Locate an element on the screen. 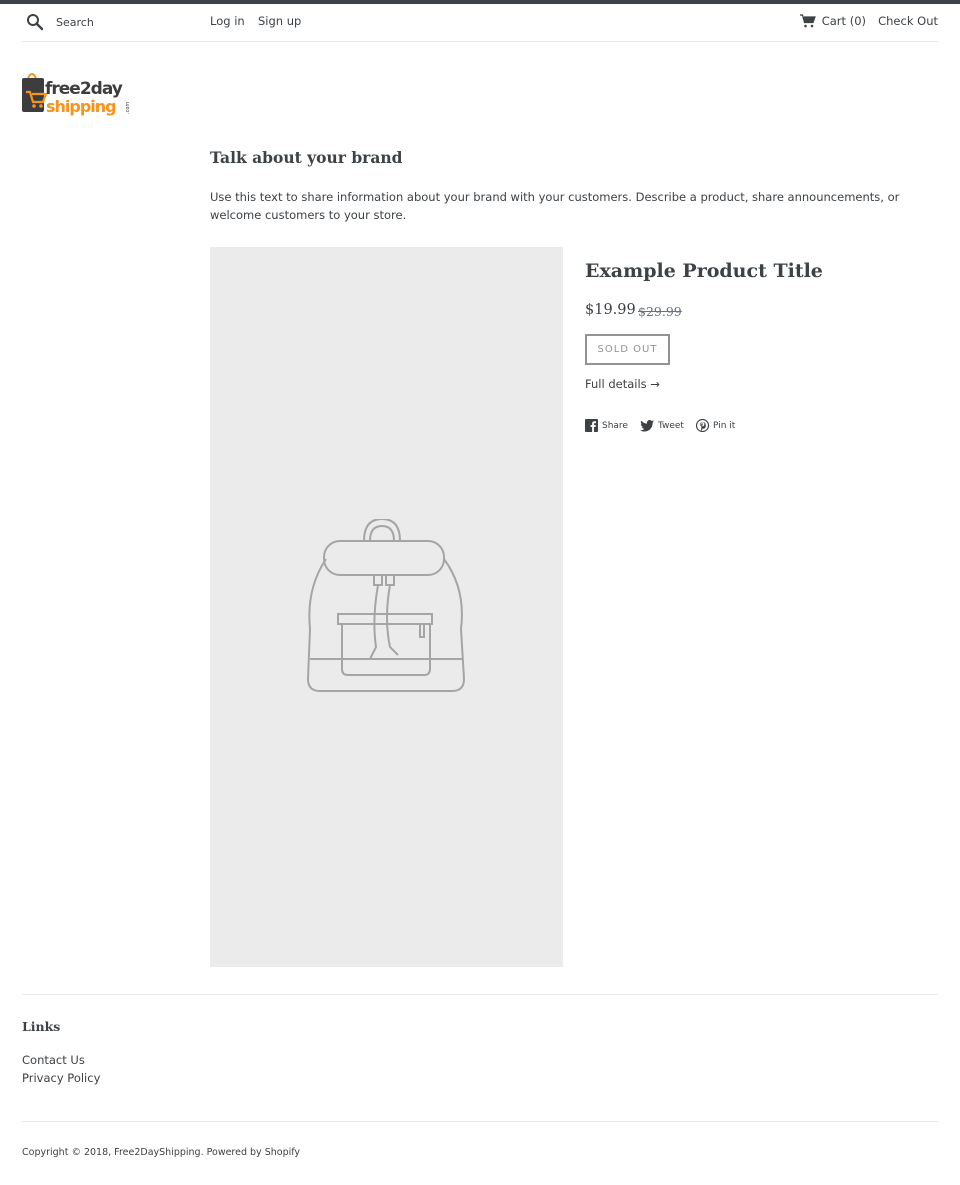  social-share-row: Share Tweet Pin it is located at coordinates (666, 425).